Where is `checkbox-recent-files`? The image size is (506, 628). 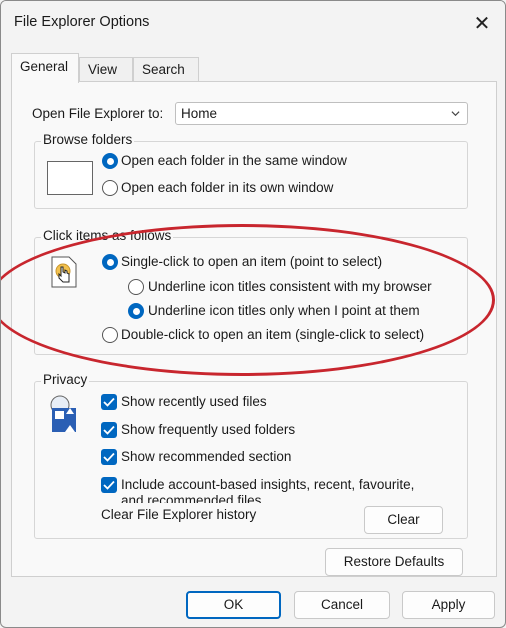
checkbox-recent-files is located at coordinates (109, 402).